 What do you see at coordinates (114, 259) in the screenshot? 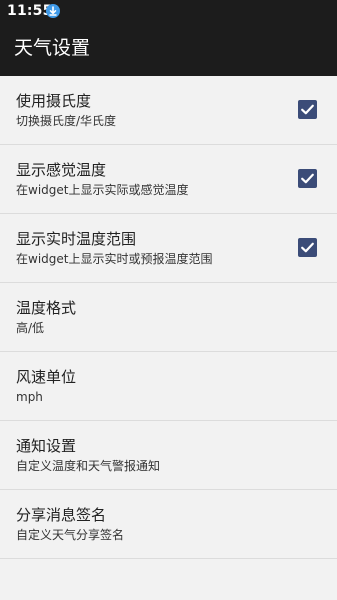
I see `pref-summary: 在widget上显示实时或预报温度范围` at bounding box center [114, 259].